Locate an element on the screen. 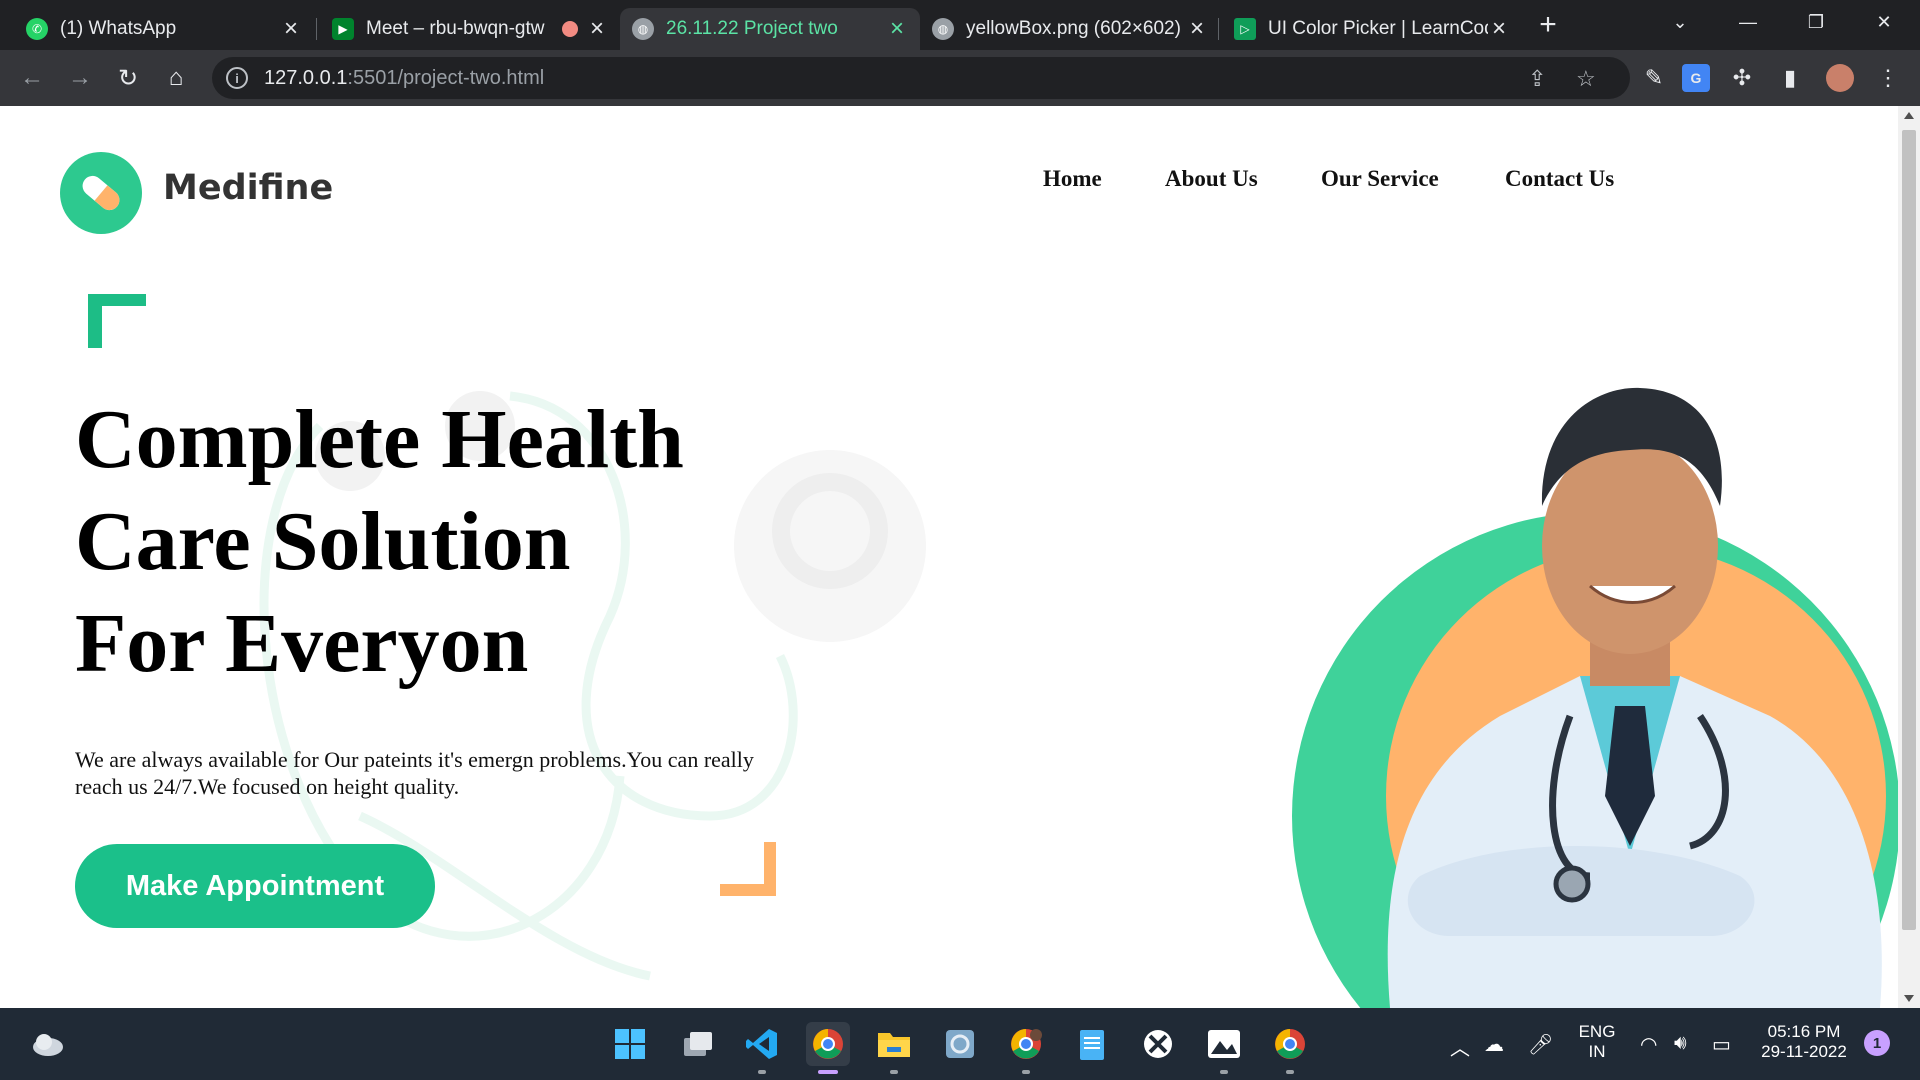 This screenshot has width=1920, height=1080. nav-home: Home is located at coordinates (1072, 179).